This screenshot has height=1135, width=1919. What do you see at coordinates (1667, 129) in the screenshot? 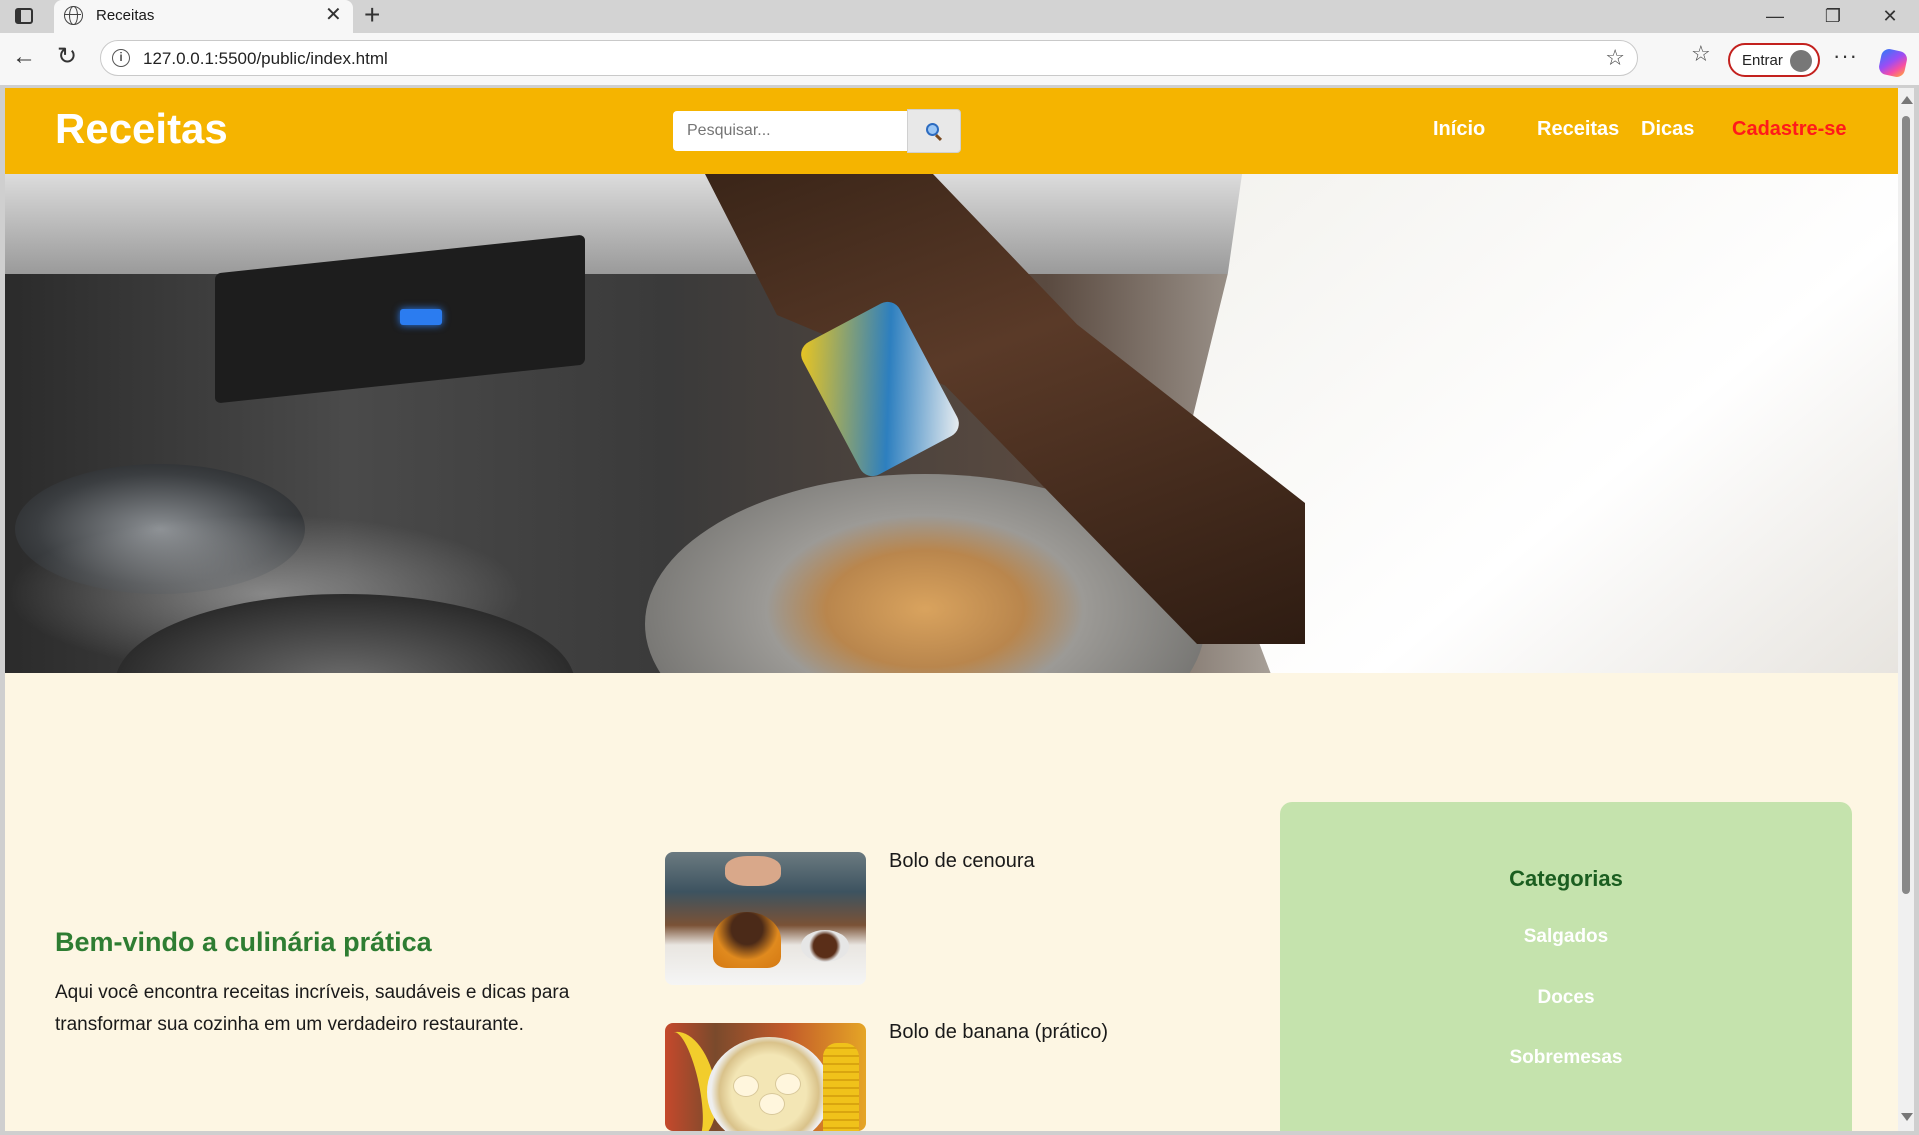
I see `nav-dicas: Dicas` at bounding box center [1667, 129].